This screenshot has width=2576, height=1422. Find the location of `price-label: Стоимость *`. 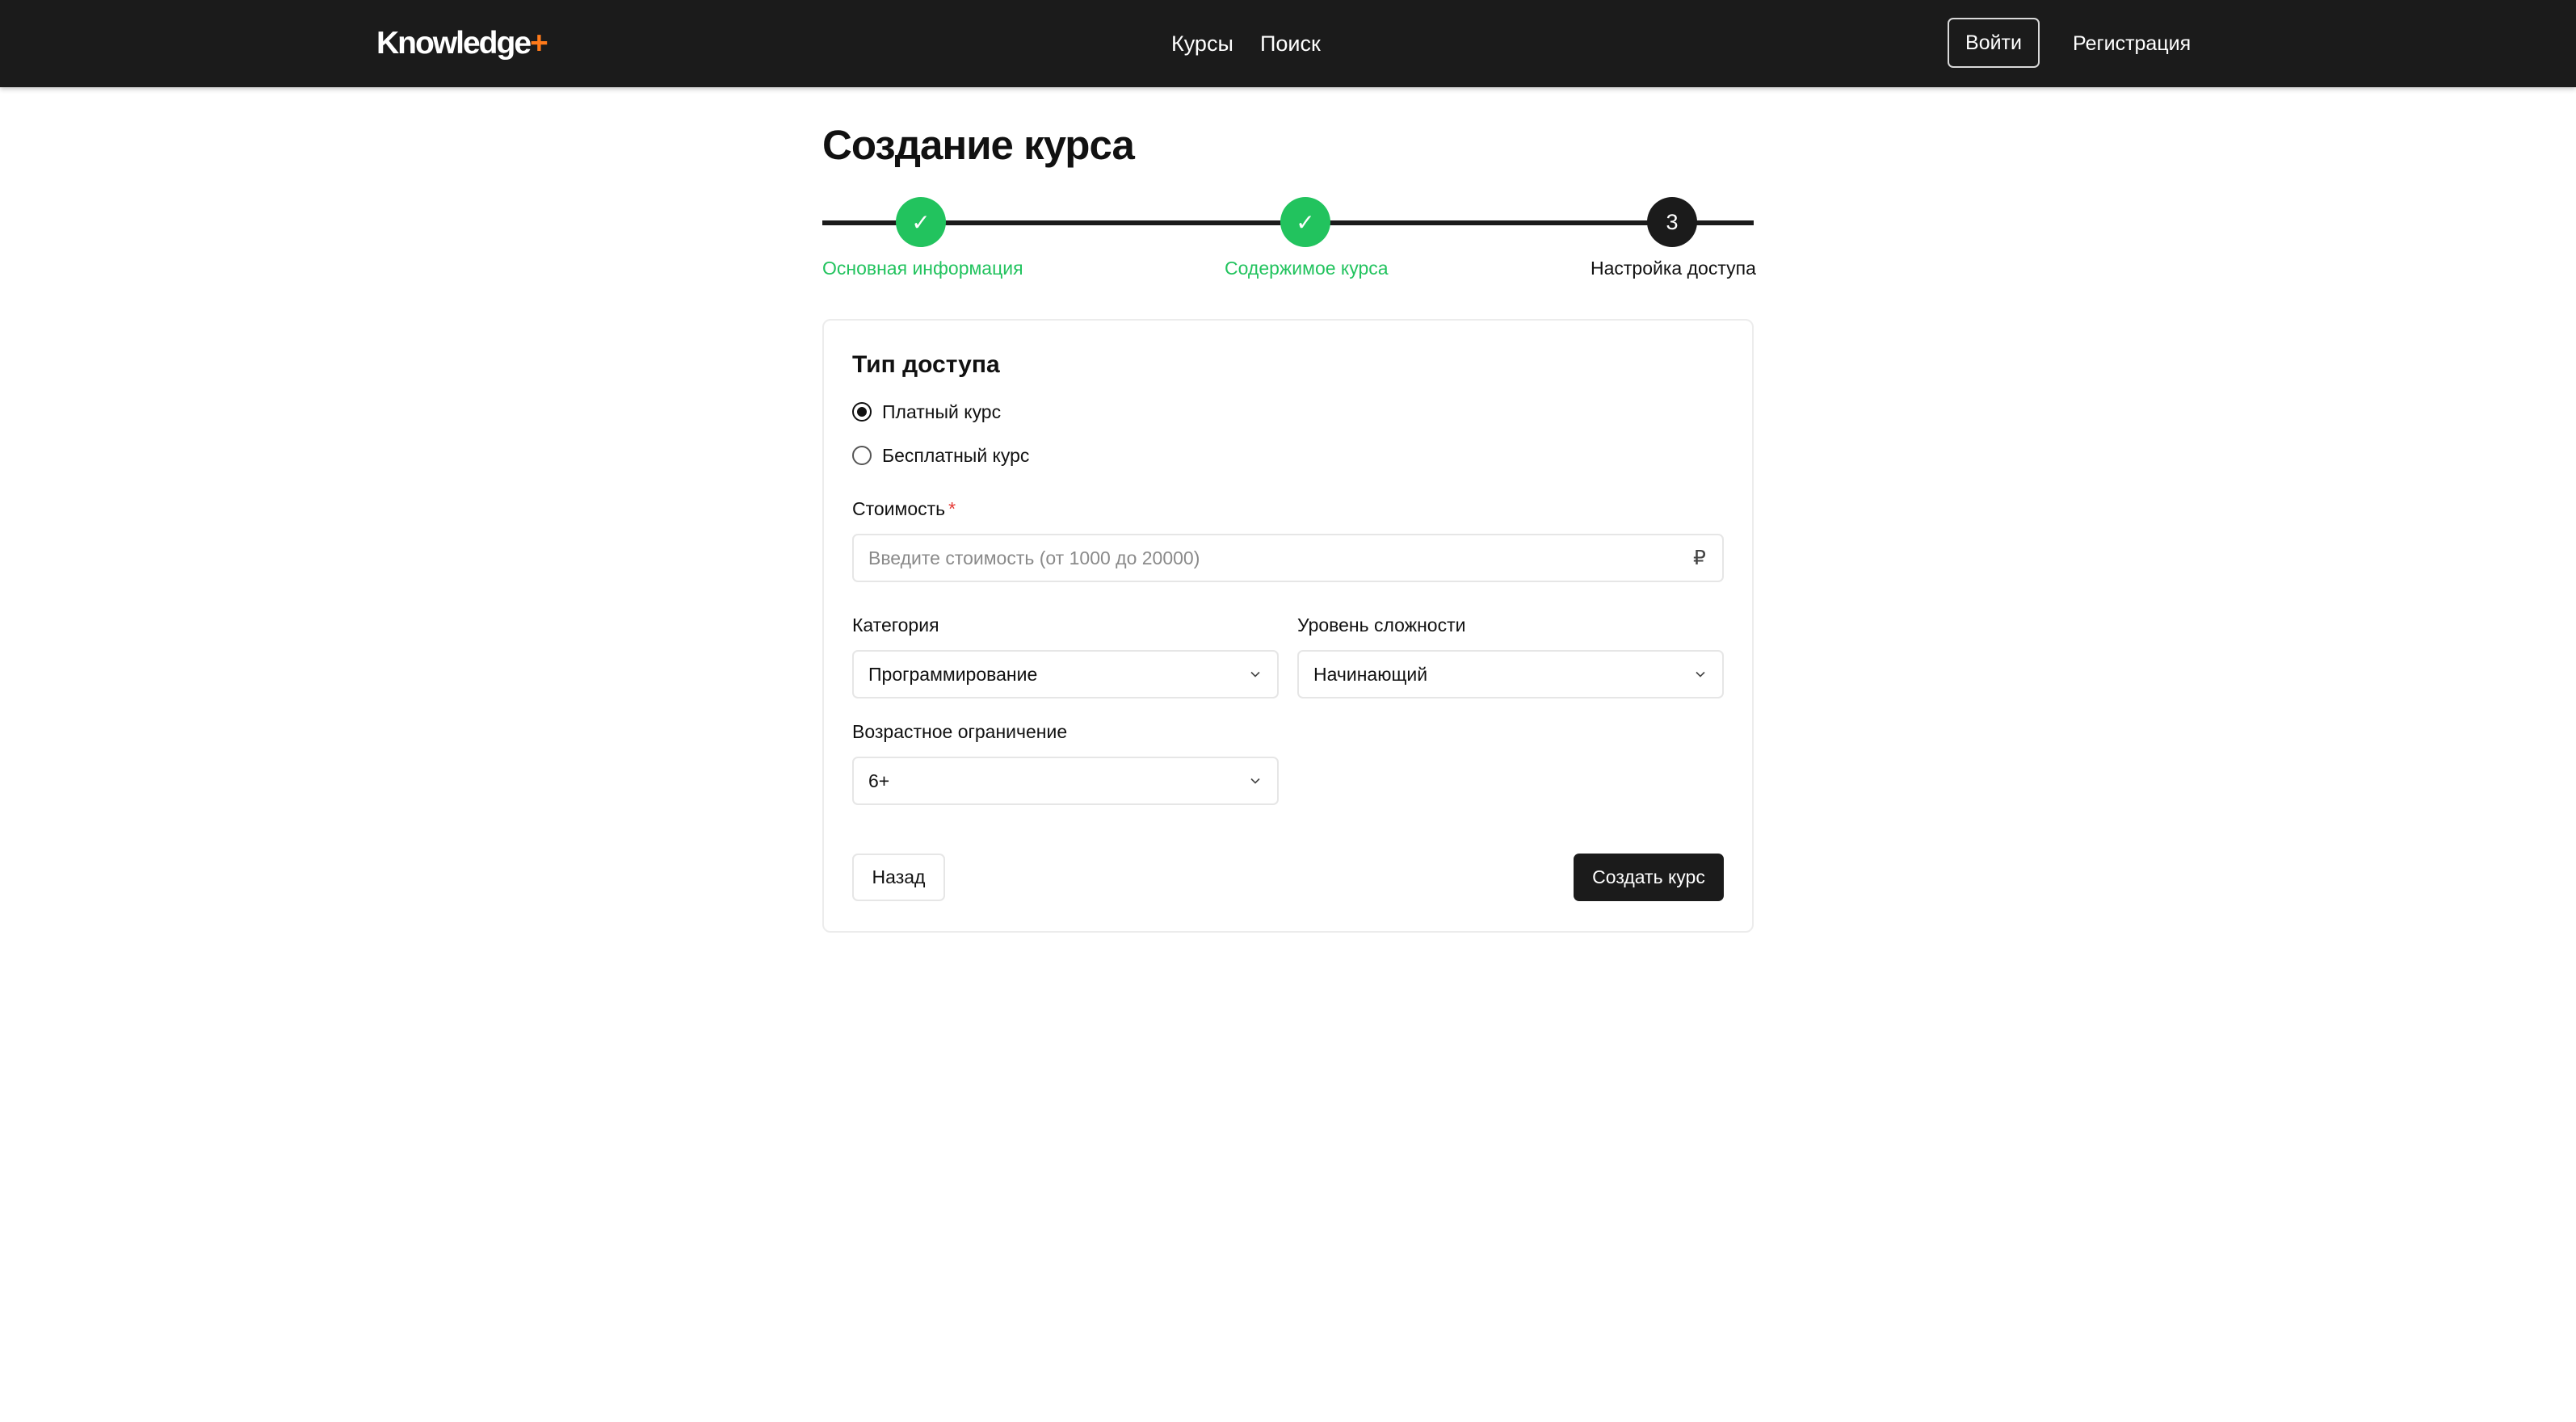

price-label: Стоимость * is located at coordinates (904, 509).